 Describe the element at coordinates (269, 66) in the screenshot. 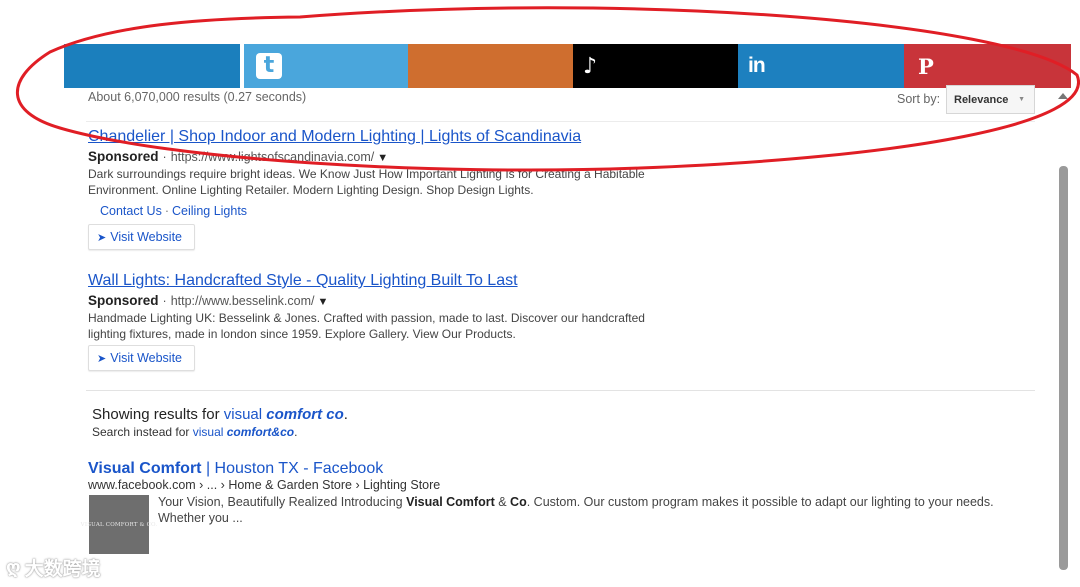

I see `twitter-icon: t` at that location.